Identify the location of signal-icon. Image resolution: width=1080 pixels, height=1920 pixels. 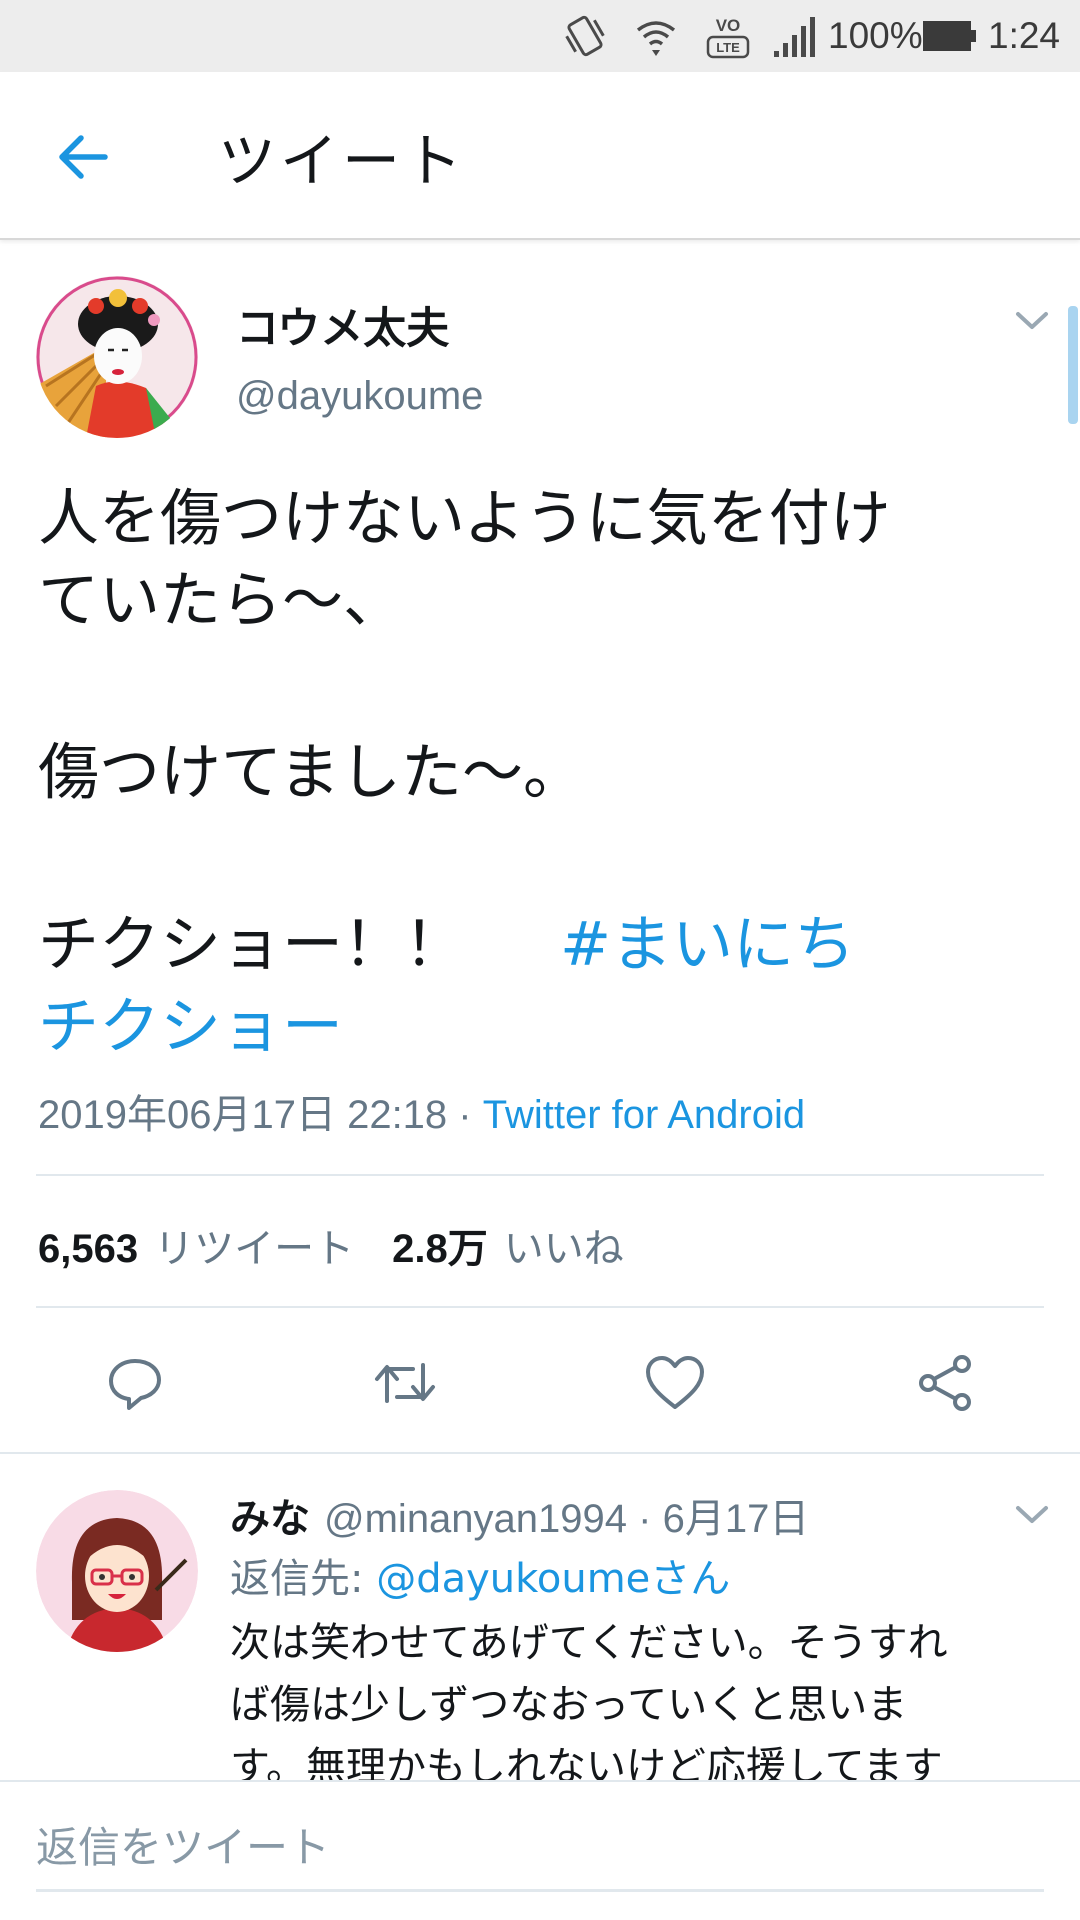
(795, 36).